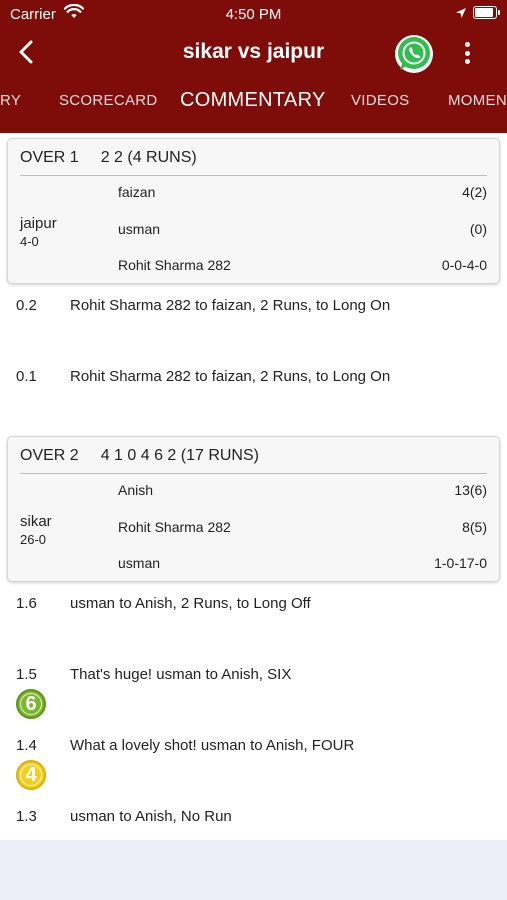  Describe the element at coordinates (137, 192) in the screenshot. I see `player-name: faizan` at that location.